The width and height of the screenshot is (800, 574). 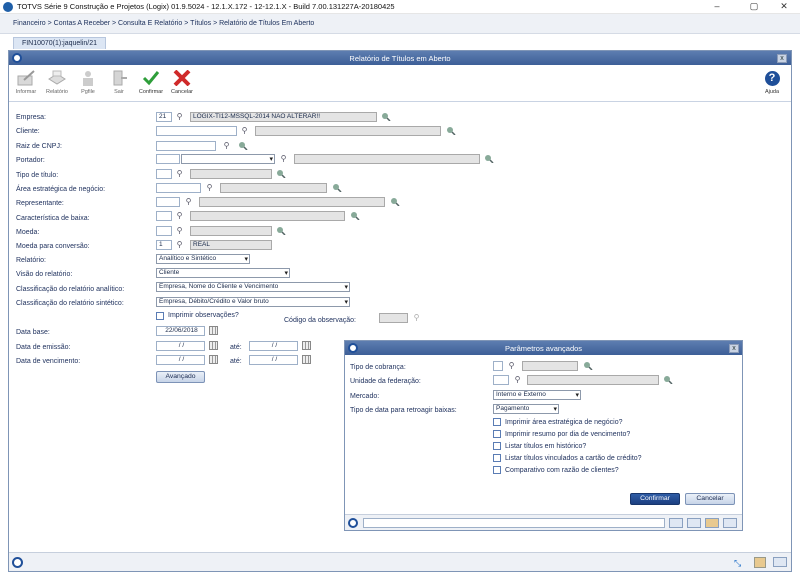 What do you see at coordinates (253, 302) in the screenshot?
I see `class-sintetico-select: Empresa, Débito/Crédito e Valor bruto` at bounding box center [253, 302].